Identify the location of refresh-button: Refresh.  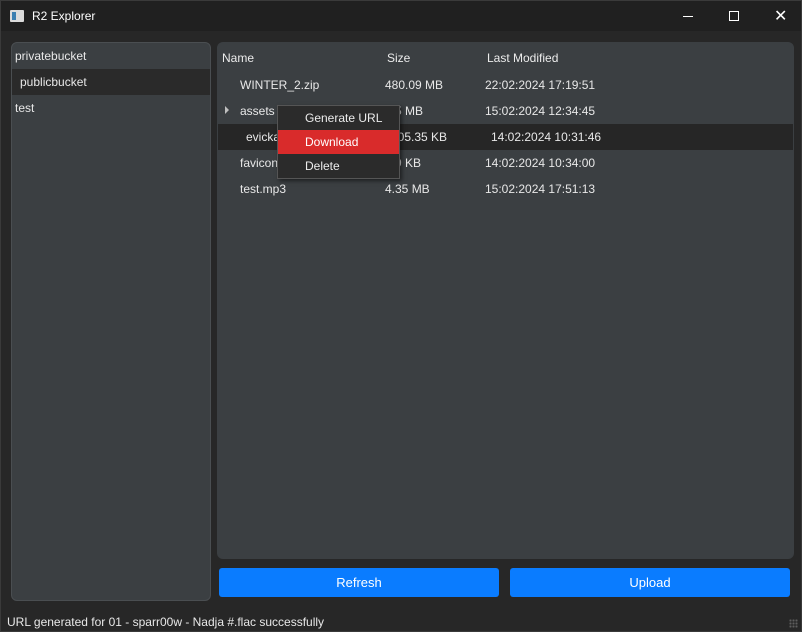
(359, 582).